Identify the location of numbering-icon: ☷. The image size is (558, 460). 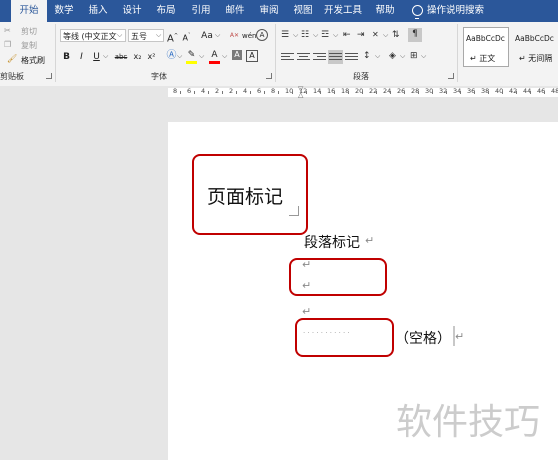
(305, 35).